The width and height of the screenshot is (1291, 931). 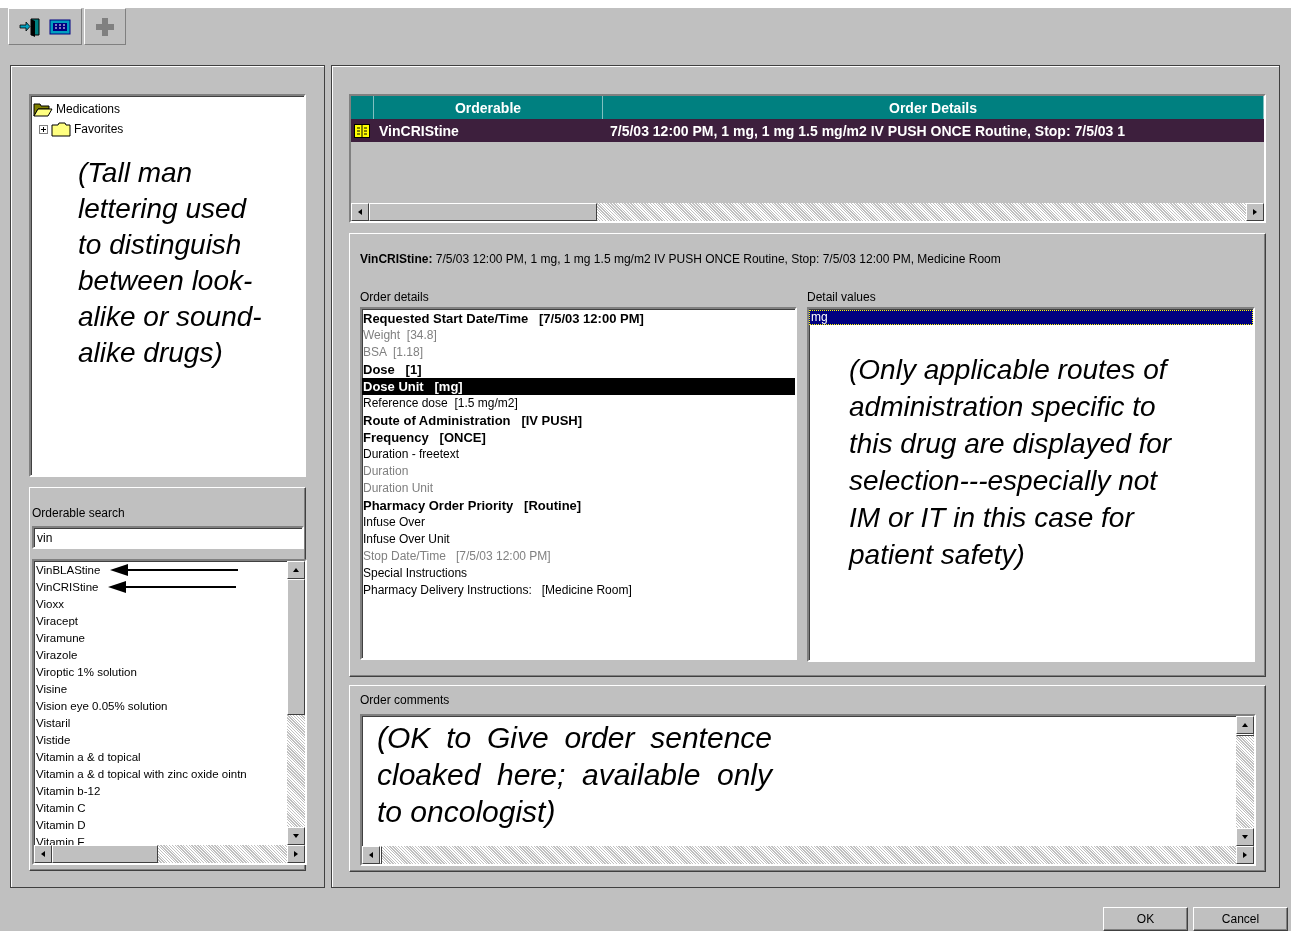 What do you see at coordinates (841, 297) in the screenshot?
I see `list-label: Detail values` at bounding box center [841, 297].